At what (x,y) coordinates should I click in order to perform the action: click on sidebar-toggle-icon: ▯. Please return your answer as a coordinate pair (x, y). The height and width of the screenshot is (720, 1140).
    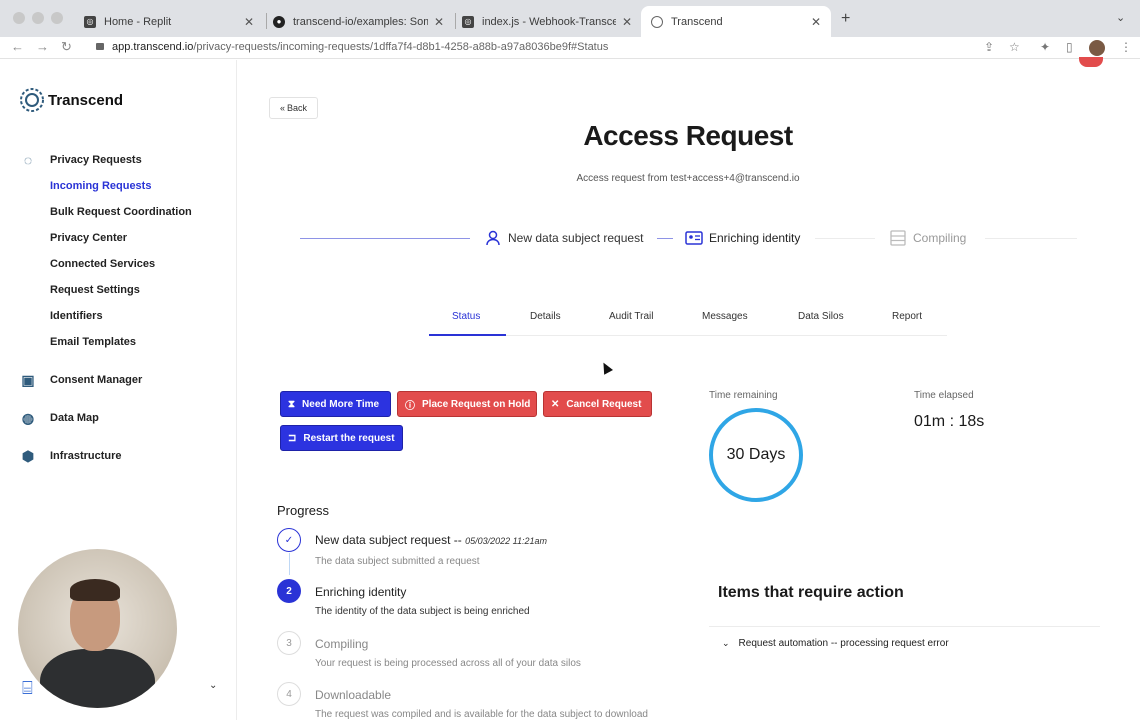
    Looking at the image, I should click on (1069, 47).